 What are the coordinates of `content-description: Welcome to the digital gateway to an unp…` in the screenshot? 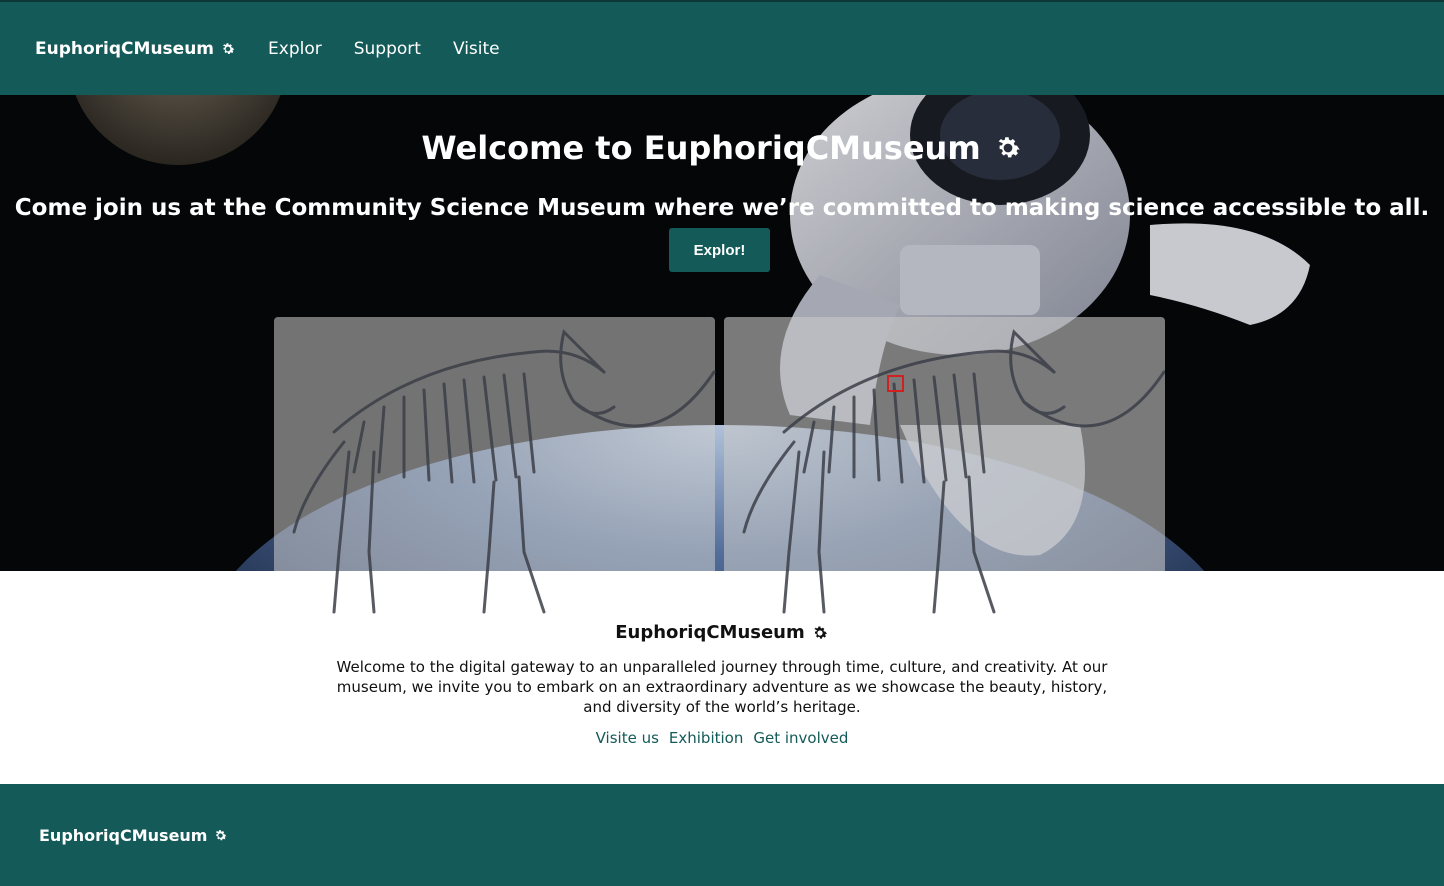 It's located at (722, 687).